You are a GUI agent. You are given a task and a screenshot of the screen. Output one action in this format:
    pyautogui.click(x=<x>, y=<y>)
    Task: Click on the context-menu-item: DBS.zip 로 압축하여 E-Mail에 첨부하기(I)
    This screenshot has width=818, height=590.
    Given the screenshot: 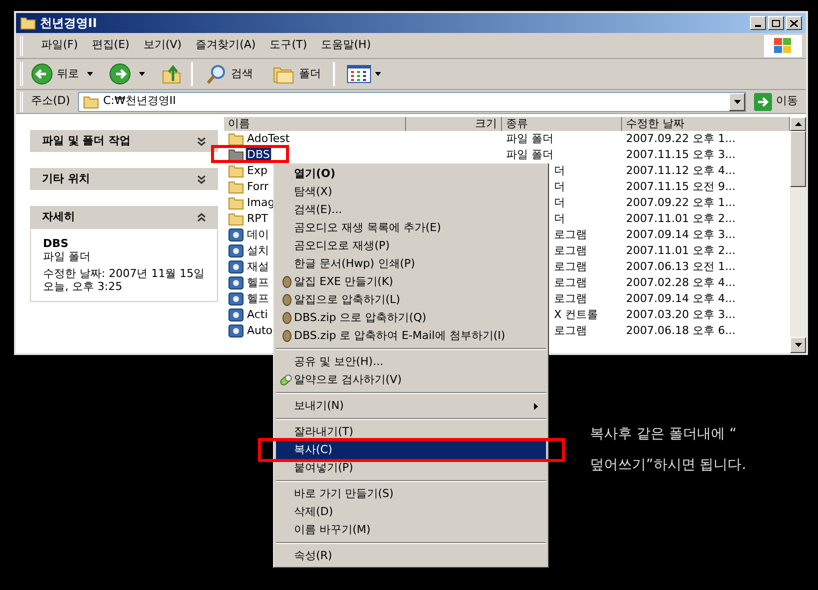 What is the action you would take?
    pyautogui.click(x=411, y=336)
    